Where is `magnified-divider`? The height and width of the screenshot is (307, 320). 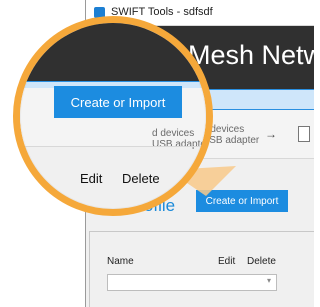 magnified-divider is located at coordinates (113, 146).